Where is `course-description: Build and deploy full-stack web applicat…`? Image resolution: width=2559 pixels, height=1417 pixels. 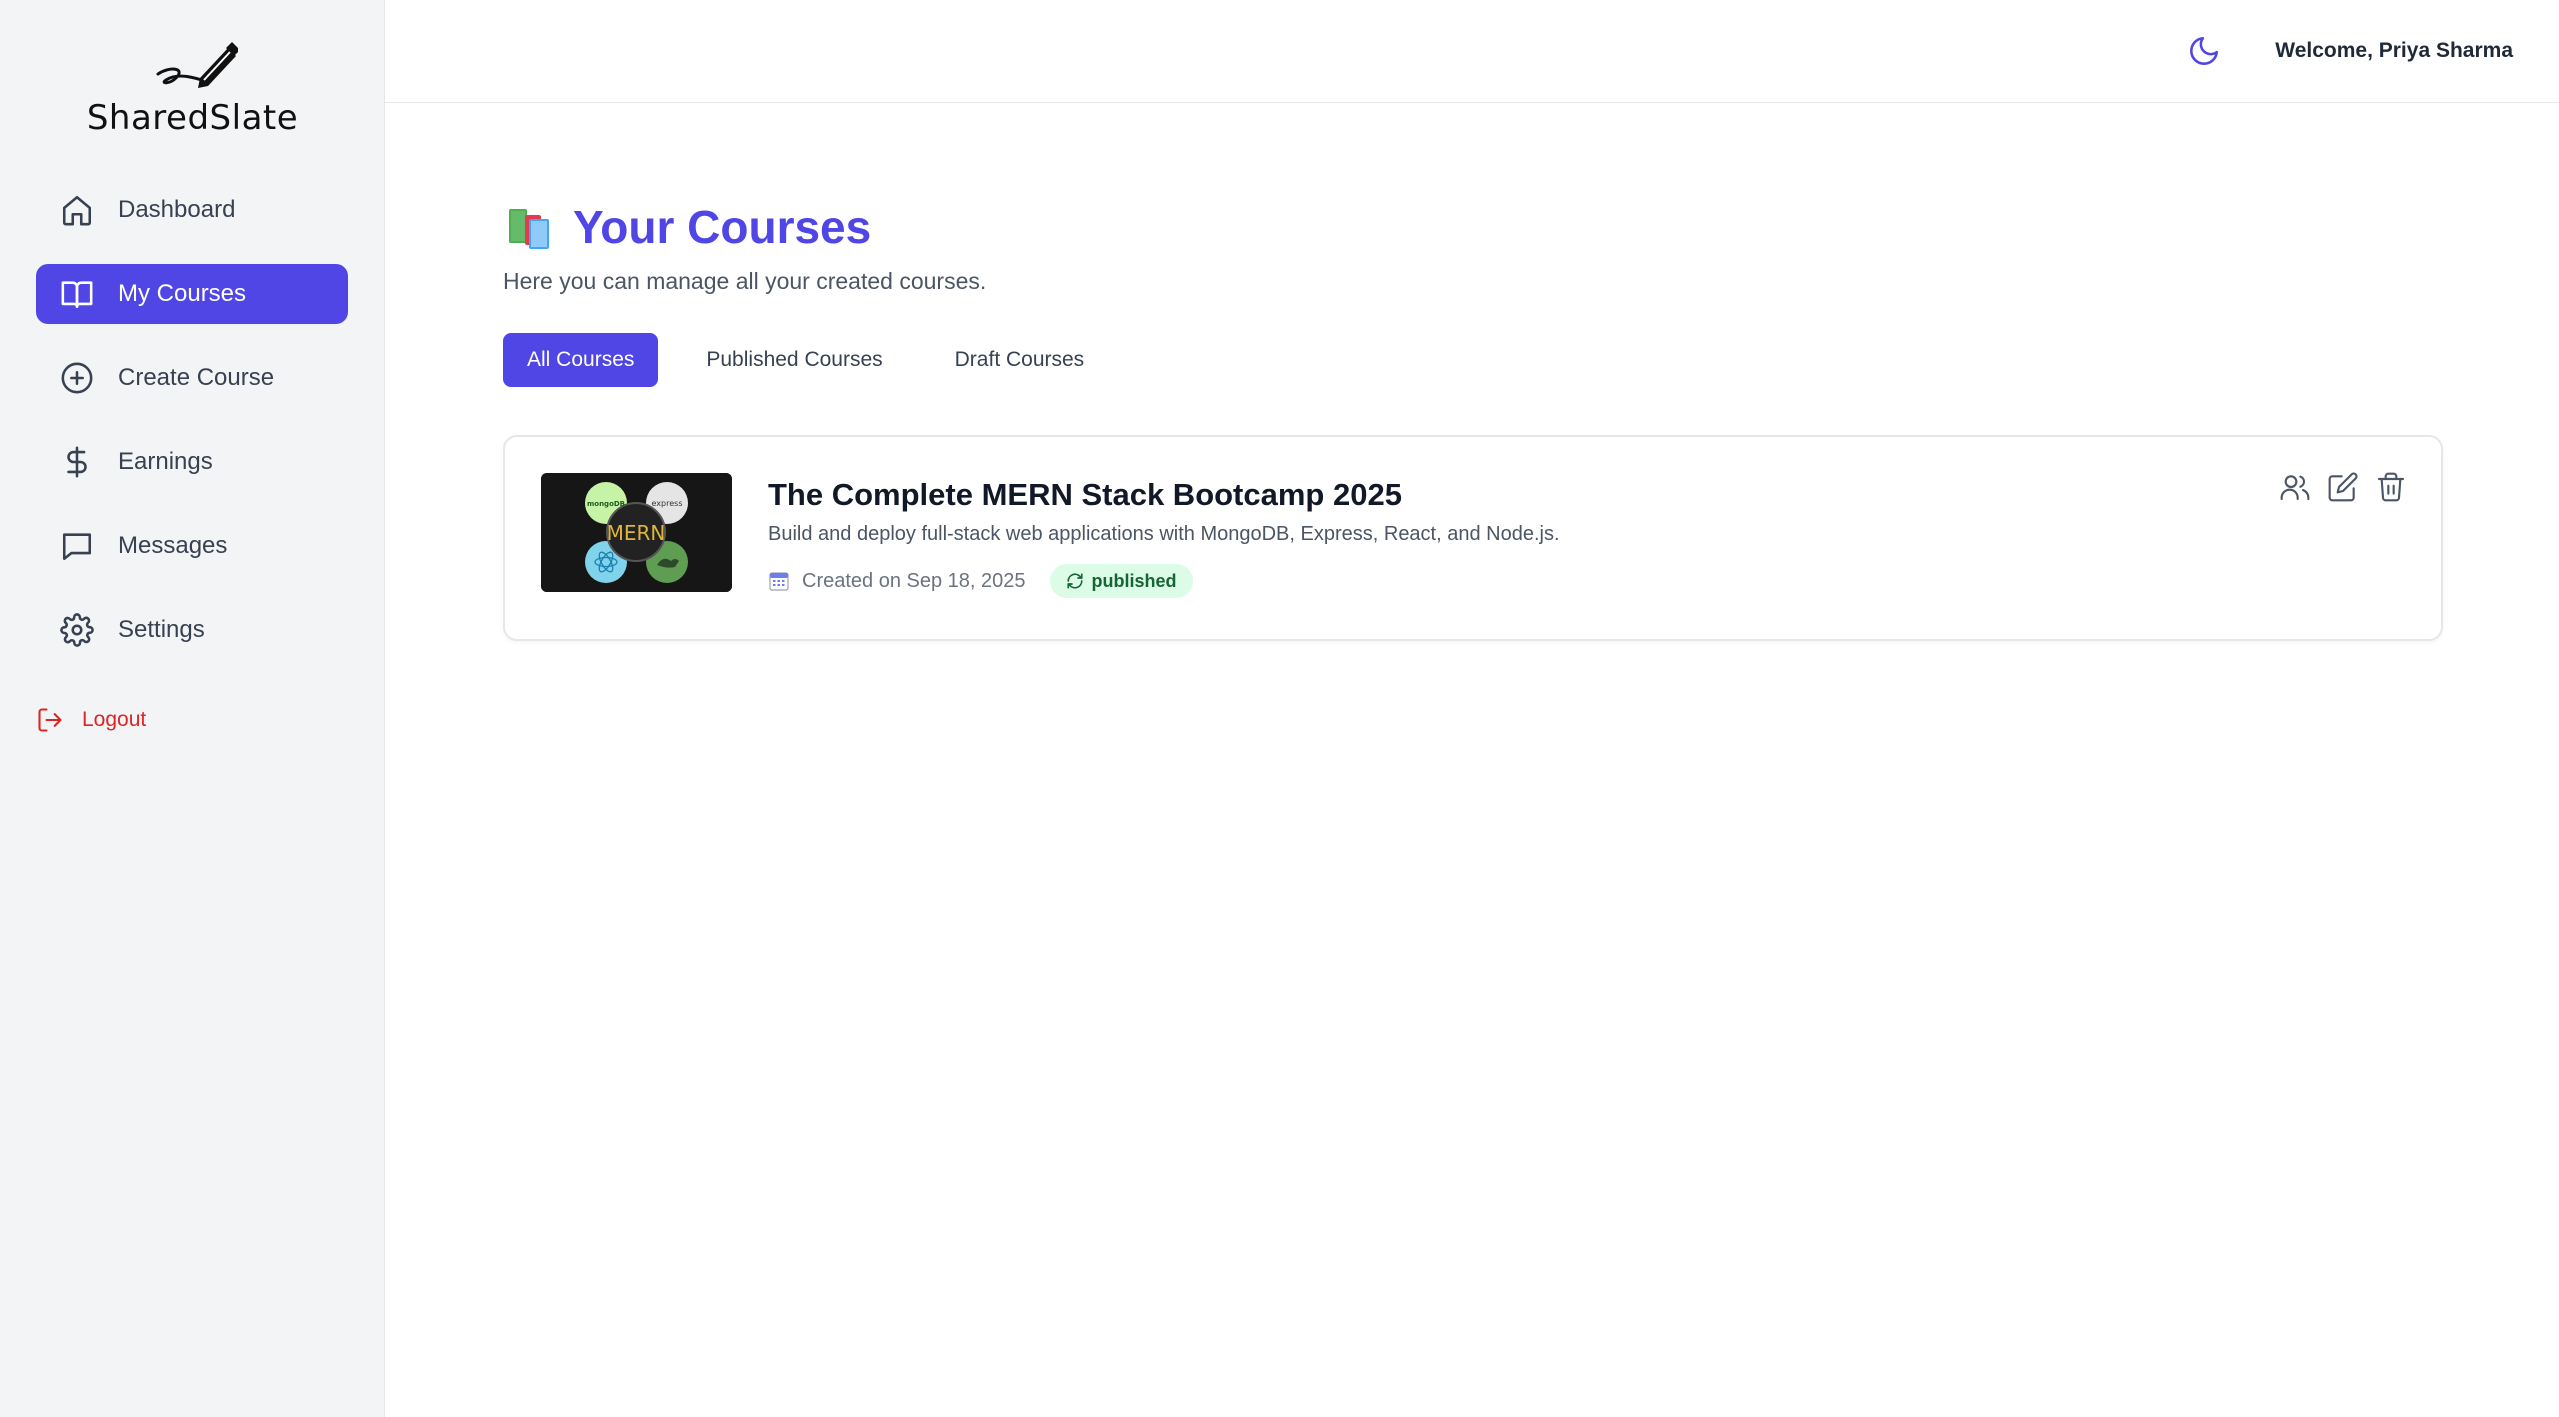
course-description: Build and deploy full-stack web applicat… is located at coordinates (1164, 534).